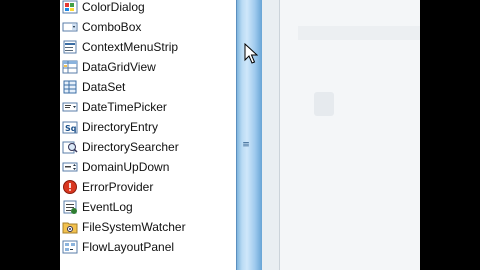  I want to click on toolbox-item-label: DirectorySearcher, so click(130, 147).